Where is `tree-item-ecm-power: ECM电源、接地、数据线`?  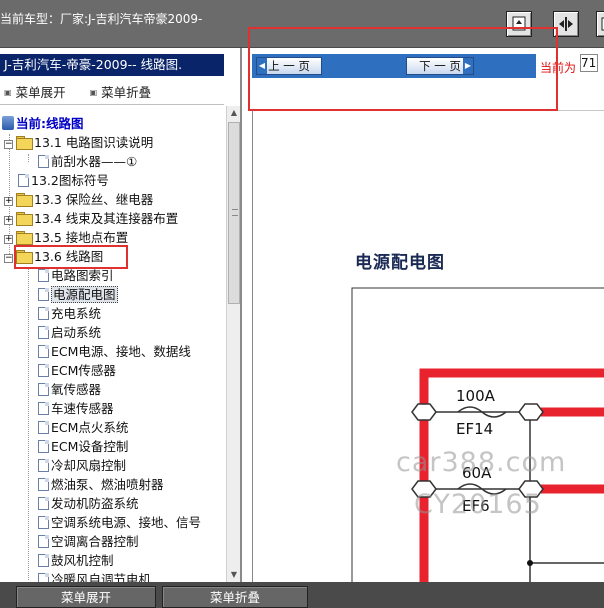
tree-item-ecm-power: ECM电源、接地、数据线 is located at coordinates (114, 351).